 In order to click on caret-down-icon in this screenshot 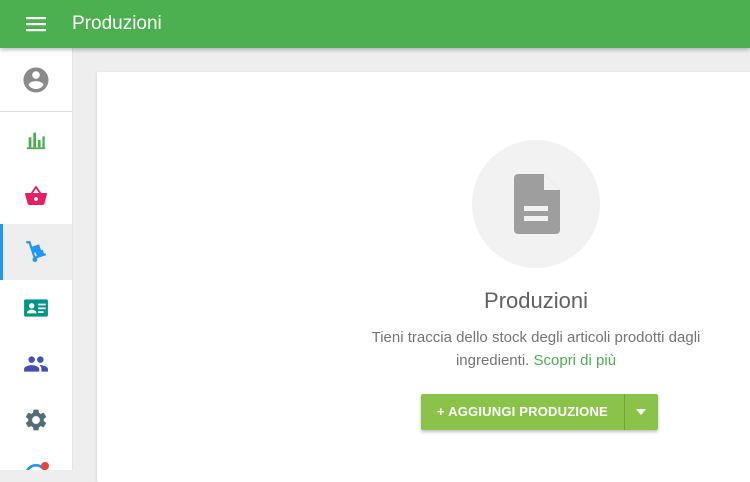, I will do `click(641, 412)`.